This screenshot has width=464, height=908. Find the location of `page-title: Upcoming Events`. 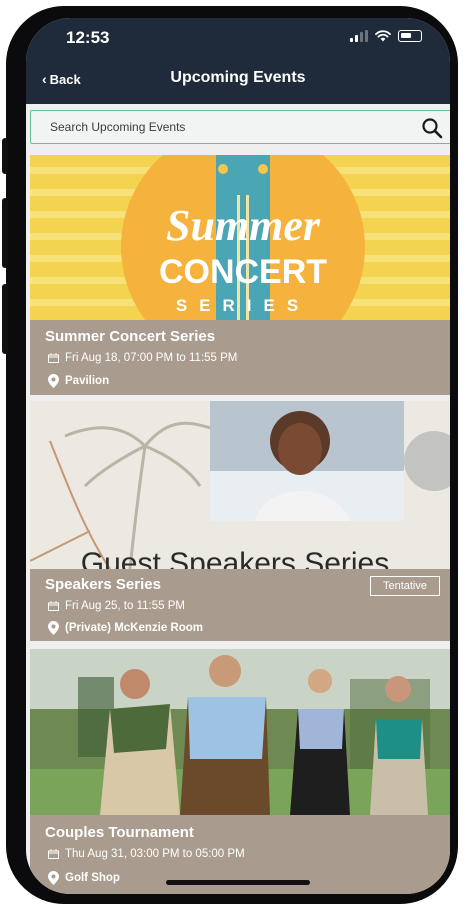

page-title: Upcoming Events is located at coordinates (238, 77).